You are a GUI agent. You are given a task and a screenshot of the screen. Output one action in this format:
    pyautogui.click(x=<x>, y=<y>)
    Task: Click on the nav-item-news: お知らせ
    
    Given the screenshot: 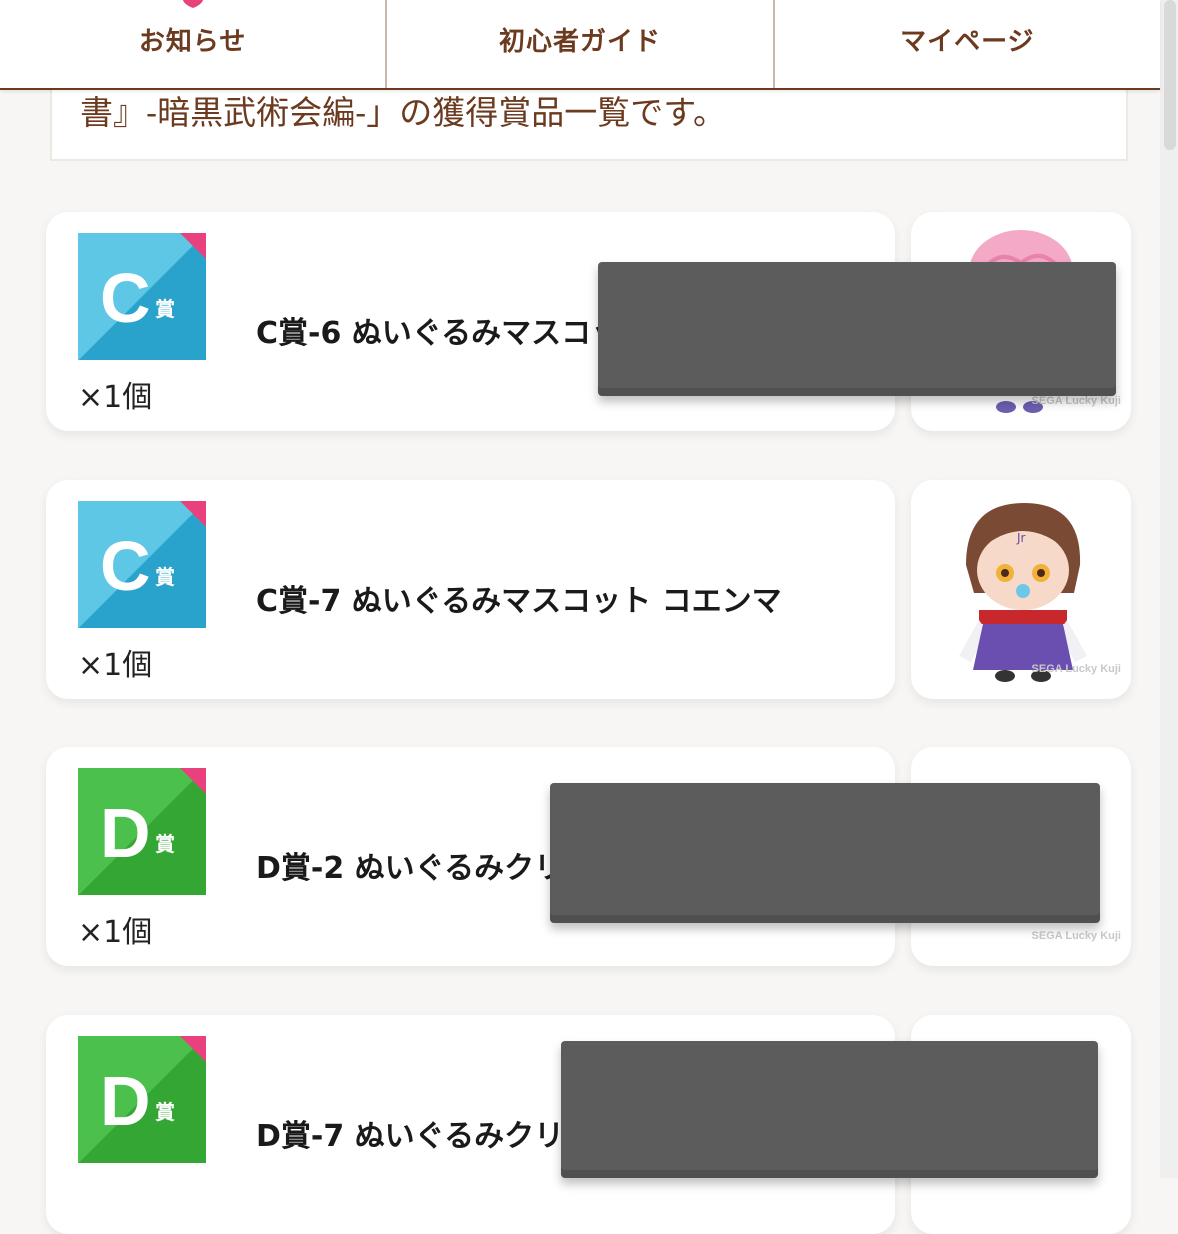 What is the action you would take?
    pyautogui.click(x=192, y=44)
    